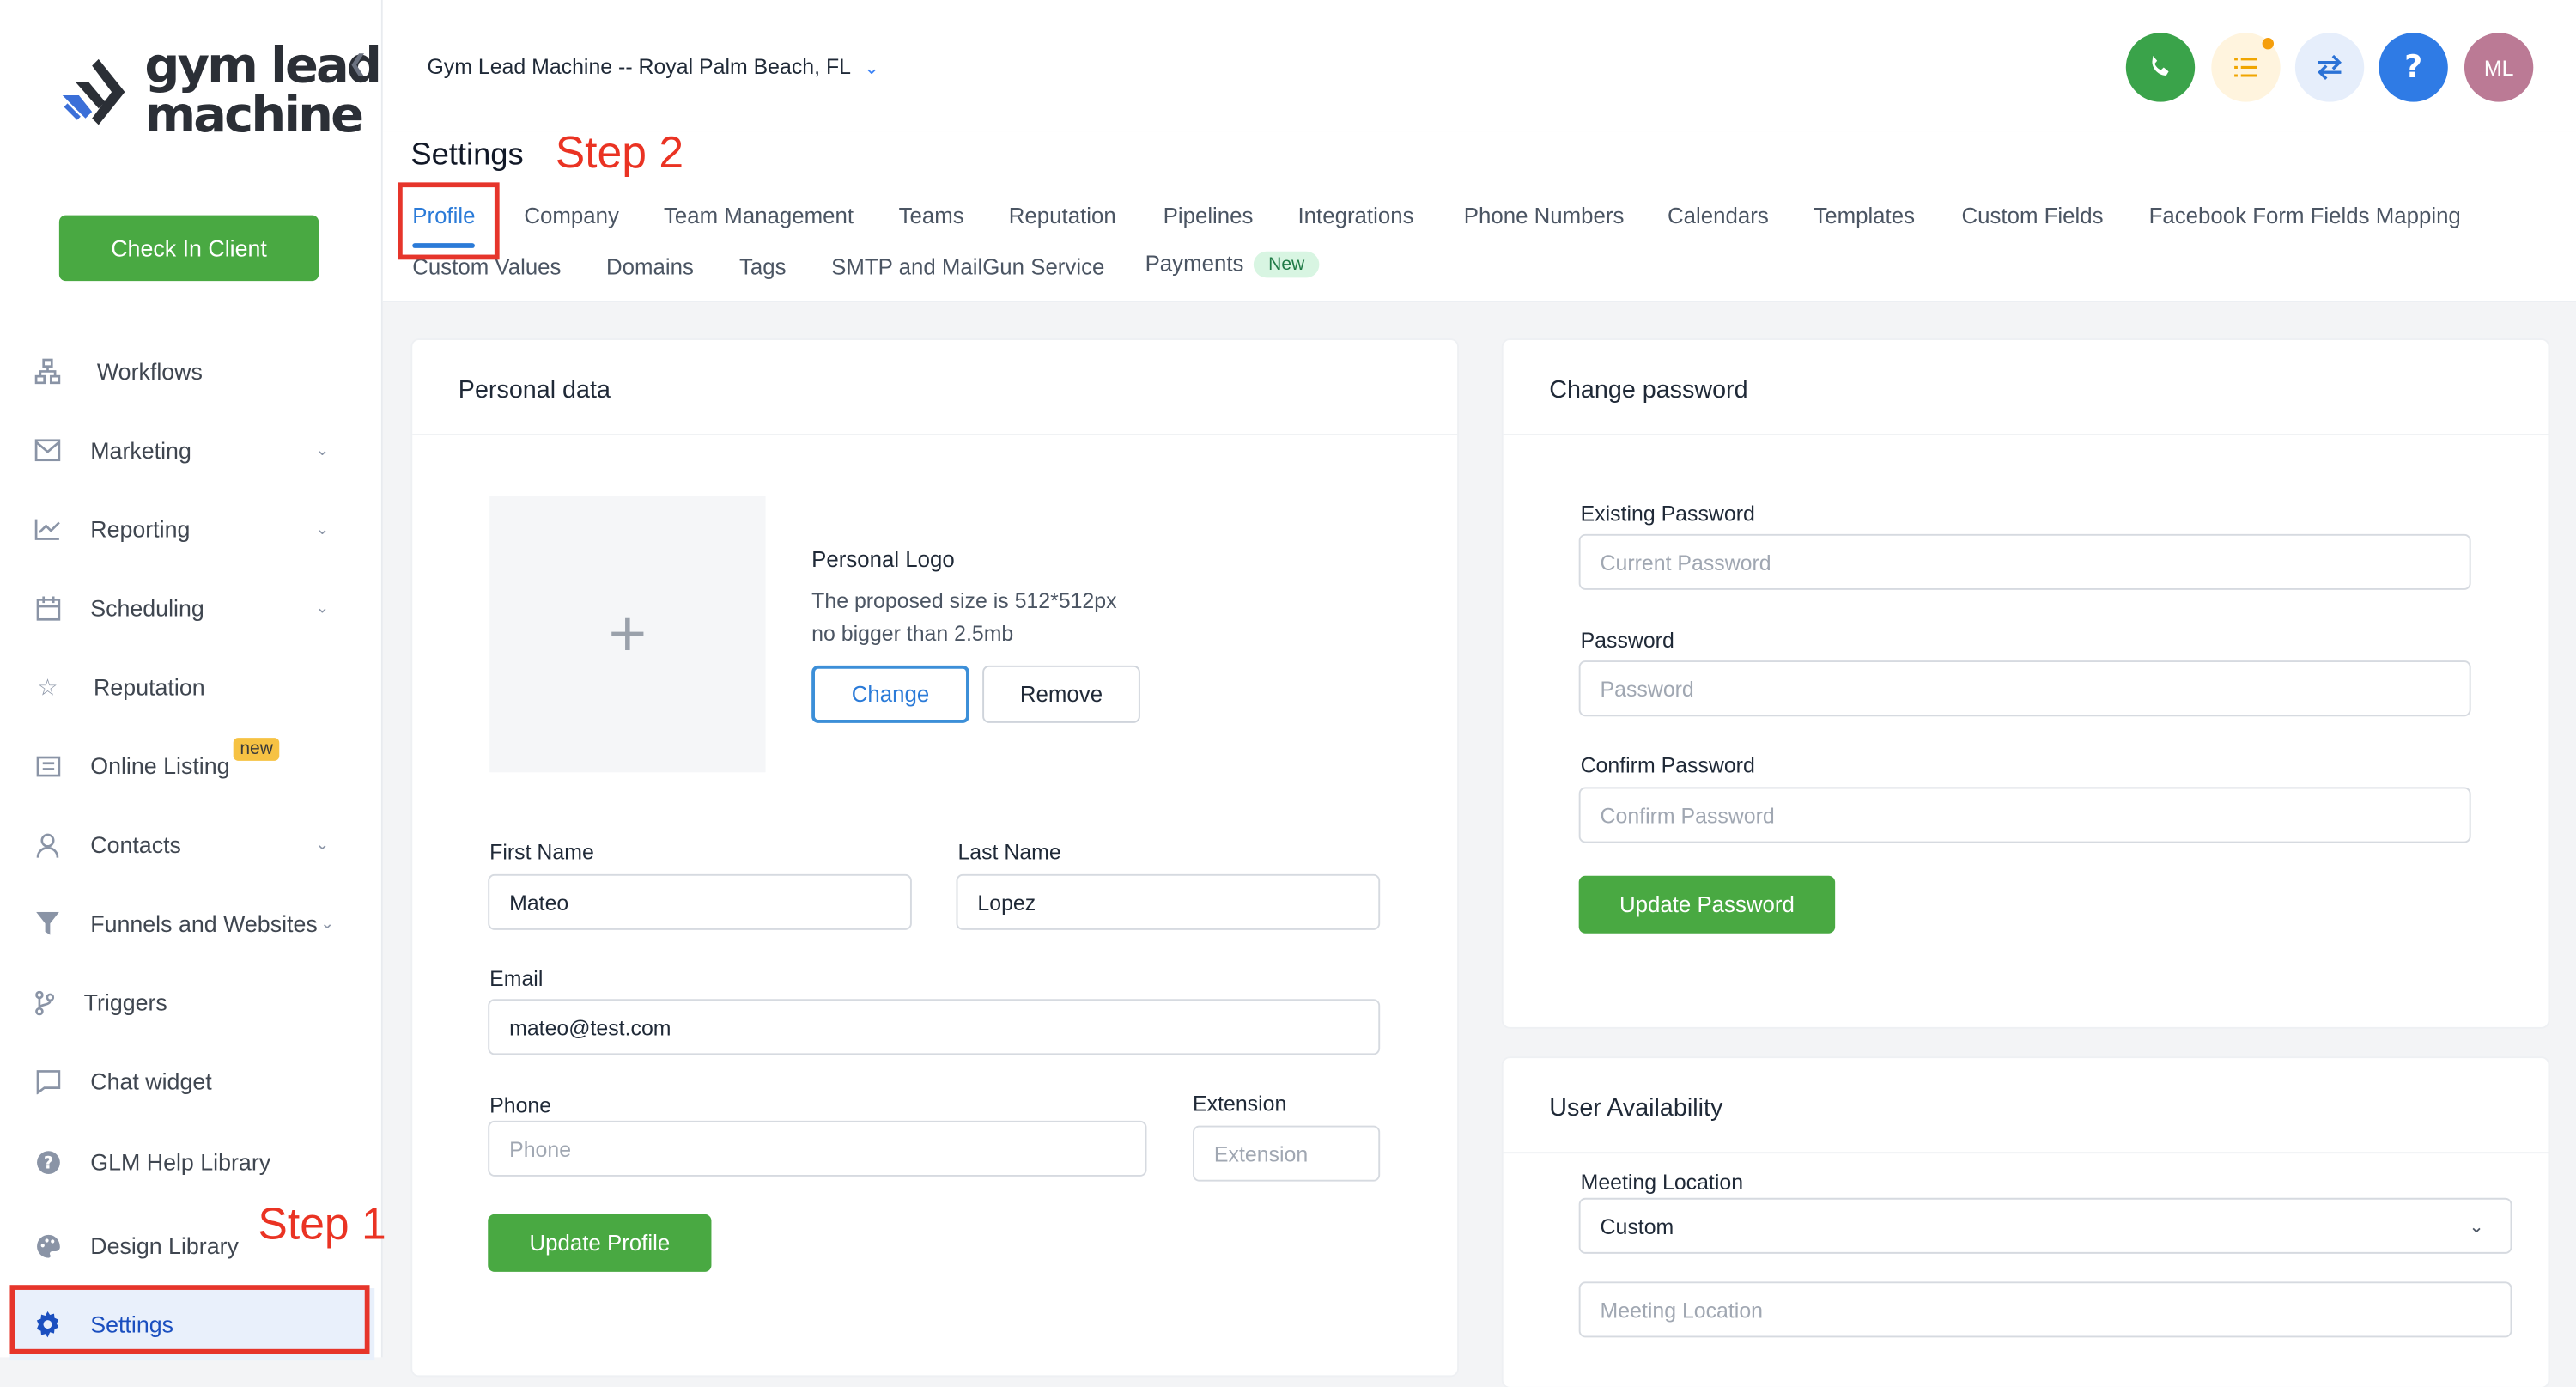 The height and width of the screenshot is (1387, 2576). I want to click on phone-icon, so click(2160, 66).